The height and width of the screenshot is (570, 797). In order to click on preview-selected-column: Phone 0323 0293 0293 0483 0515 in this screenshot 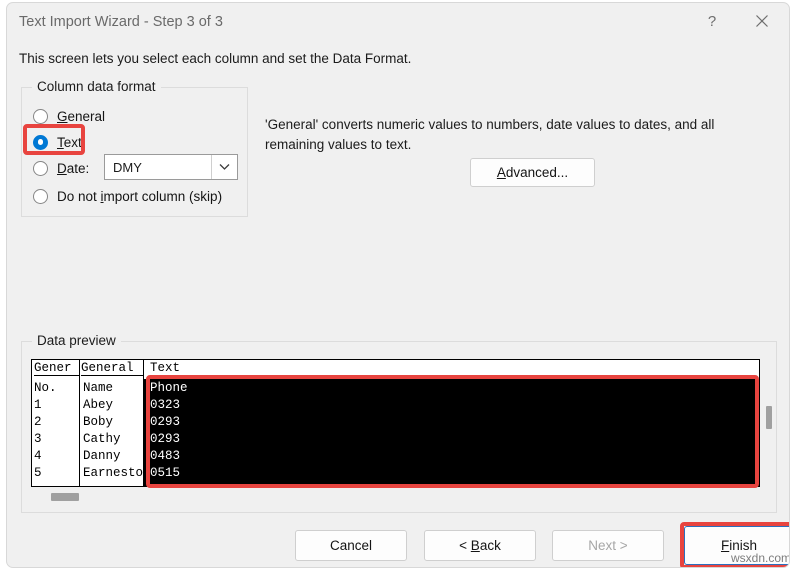, I will do `click(451, 432)`.